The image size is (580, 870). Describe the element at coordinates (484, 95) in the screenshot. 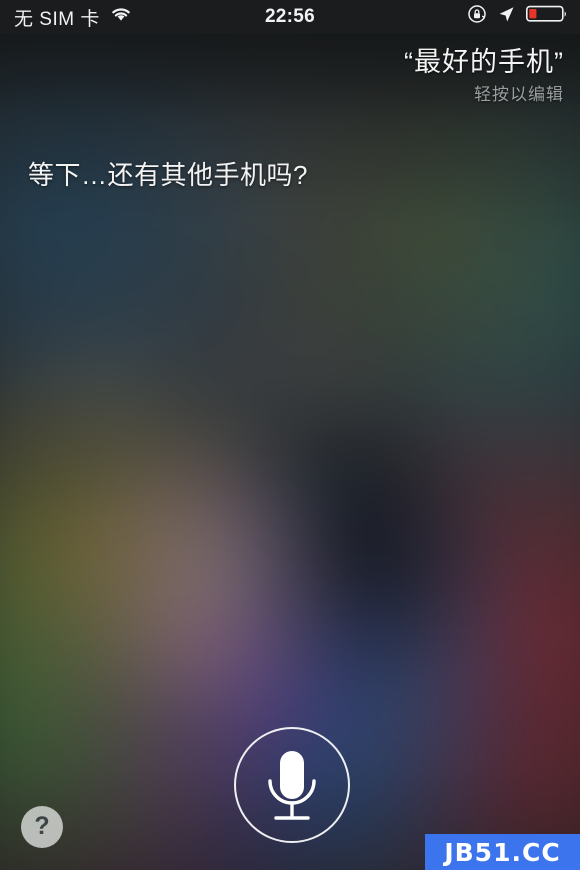

I see `siri-edit-hint: 轻按以编辑` at that location.